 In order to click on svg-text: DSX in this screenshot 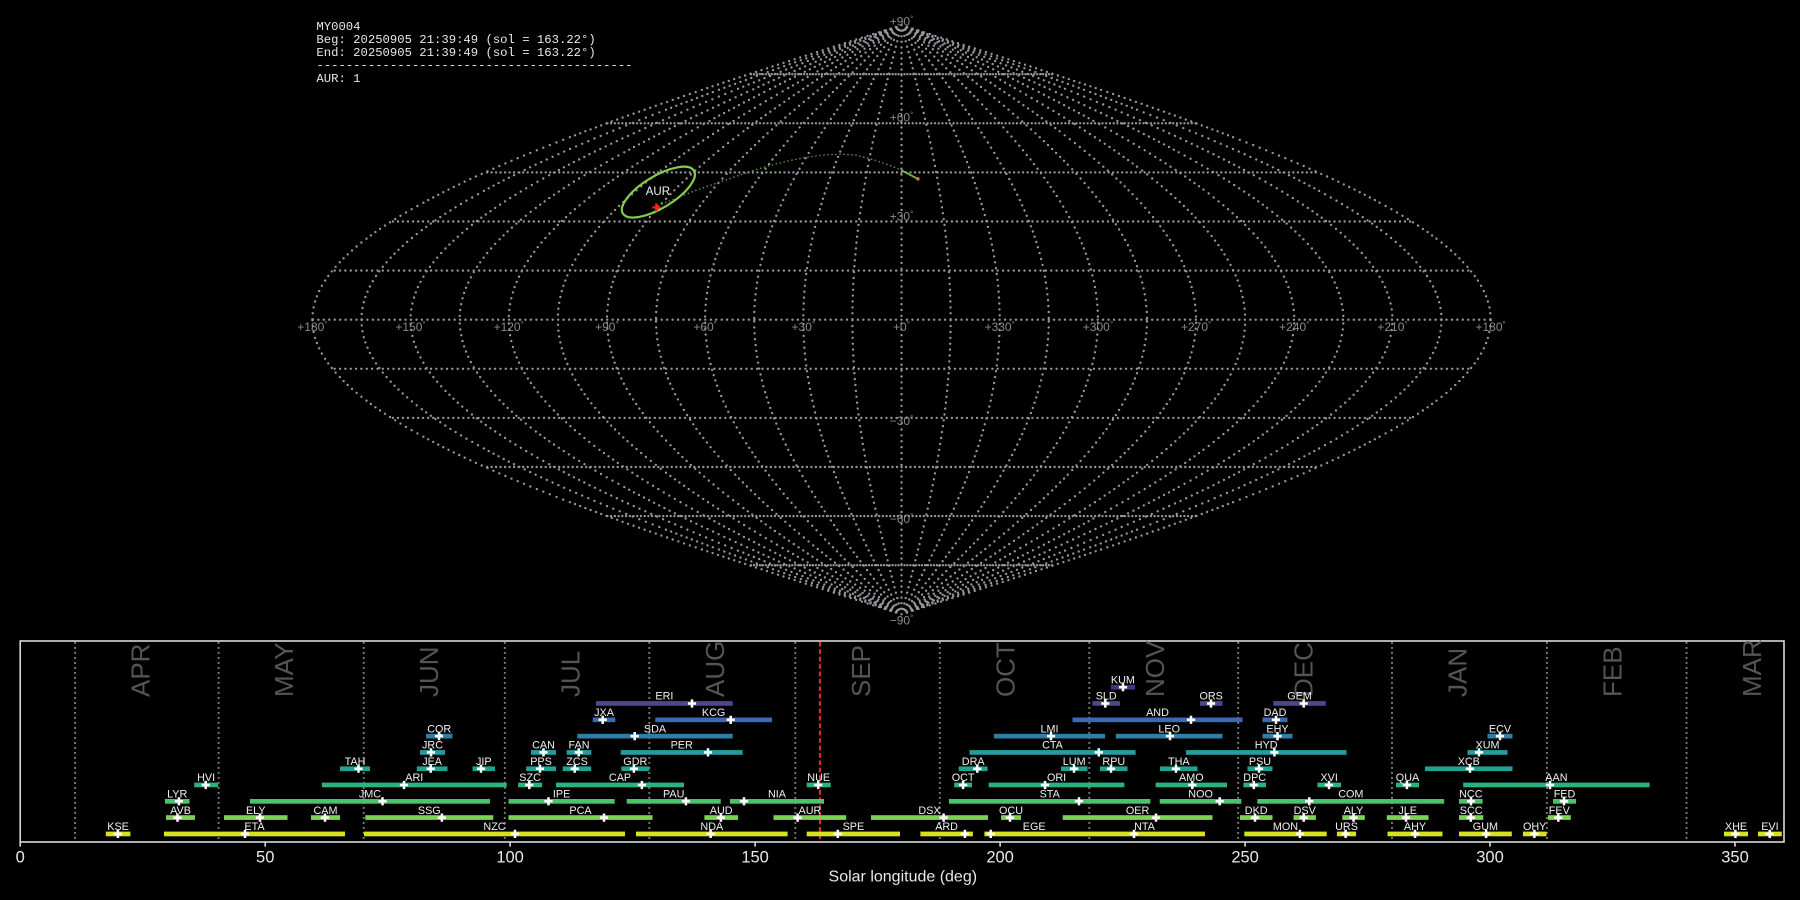, I will do `click(929, 811)`.